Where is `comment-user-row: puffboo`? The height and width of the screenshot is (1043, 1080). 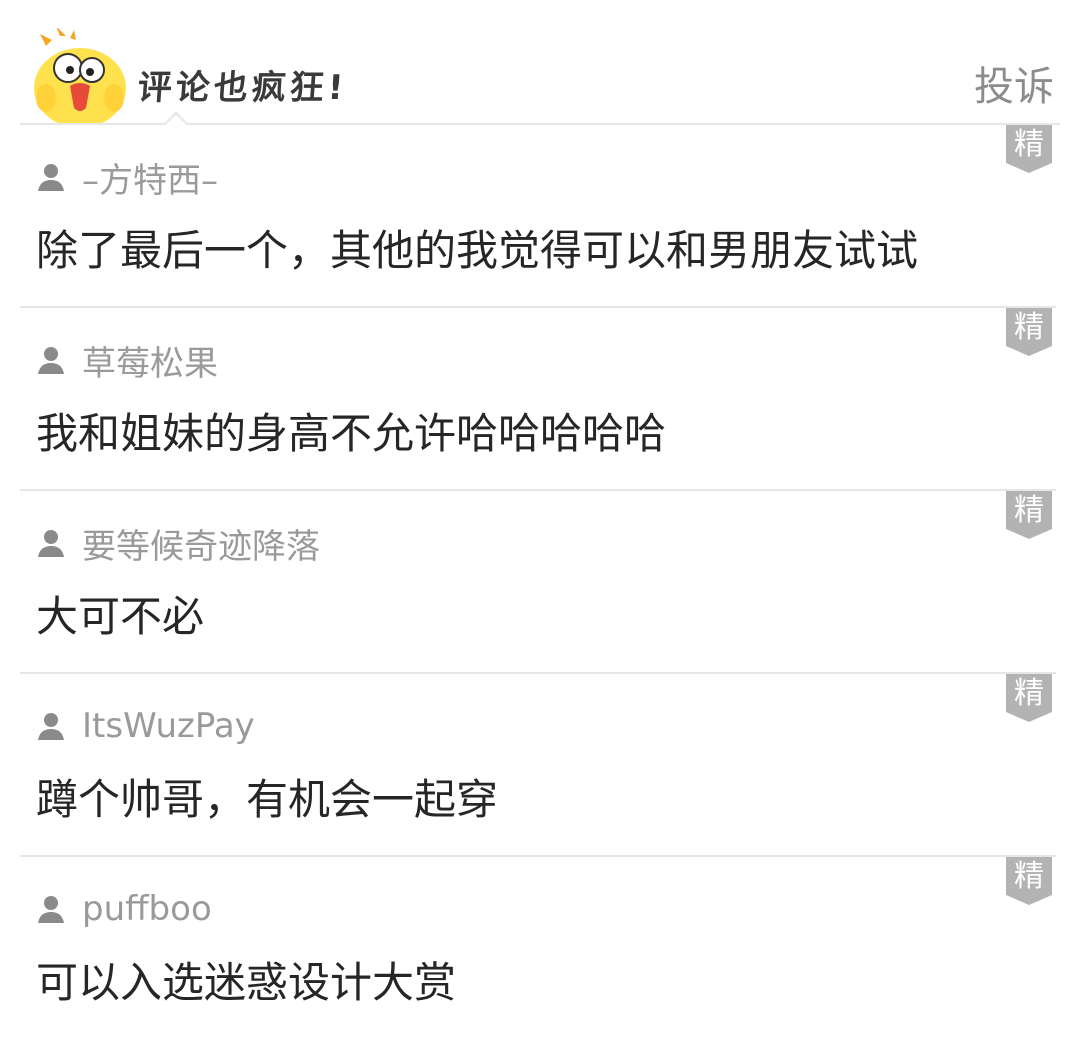
comment-user-row: puffboo is located at coordinates (124, 909).